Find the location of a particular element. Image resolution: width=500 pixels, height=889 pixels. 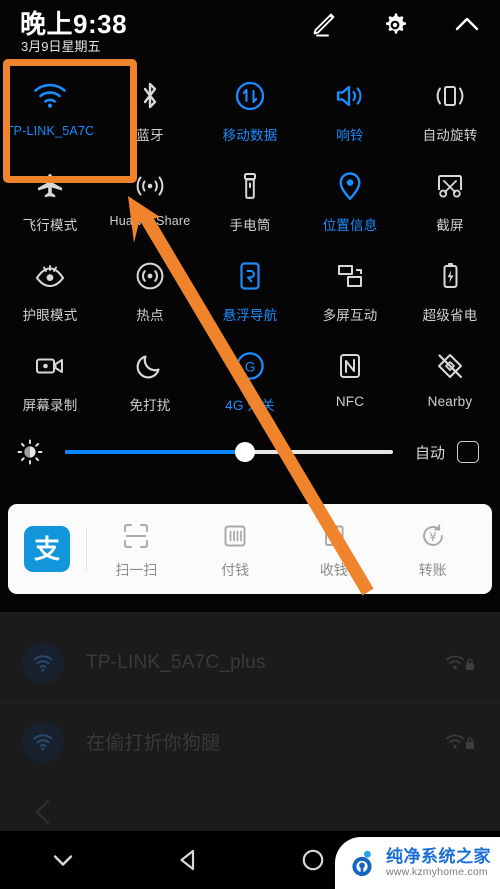

alipay-action-scan: 扫一扫 is located at coordinates (136, 549).